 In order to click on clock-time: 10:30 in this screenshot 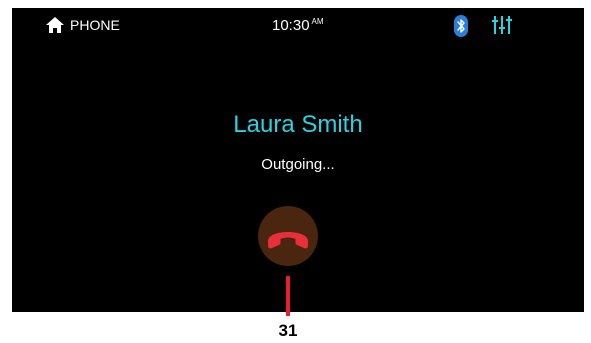, I will do `click(291, 25)`.